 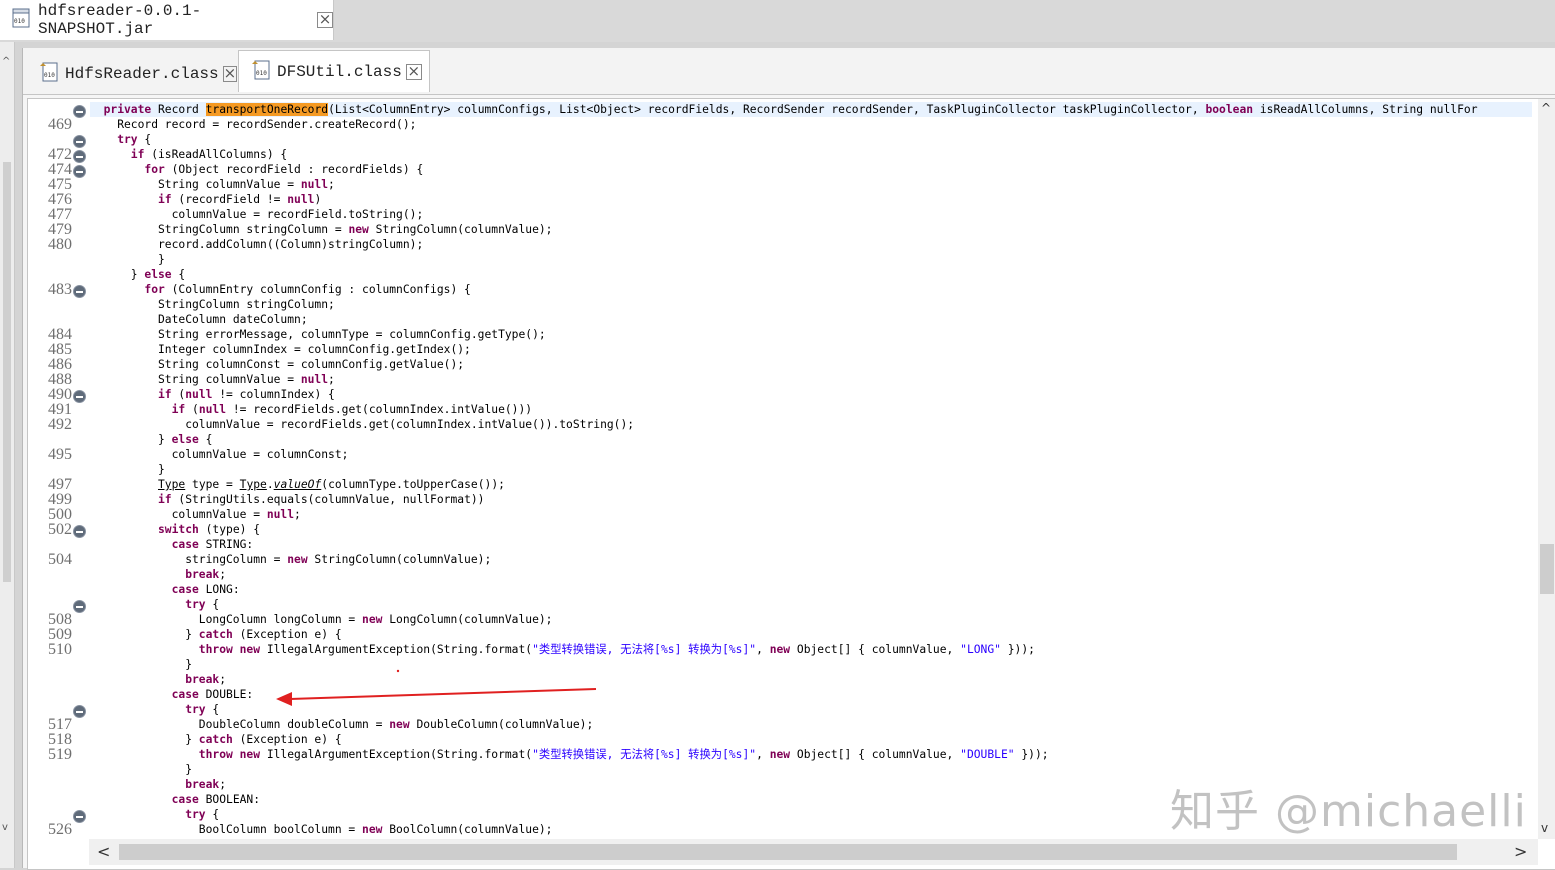 I want to click on code-line: columnValue = recordField.toString();, so click(x=257, y=214).